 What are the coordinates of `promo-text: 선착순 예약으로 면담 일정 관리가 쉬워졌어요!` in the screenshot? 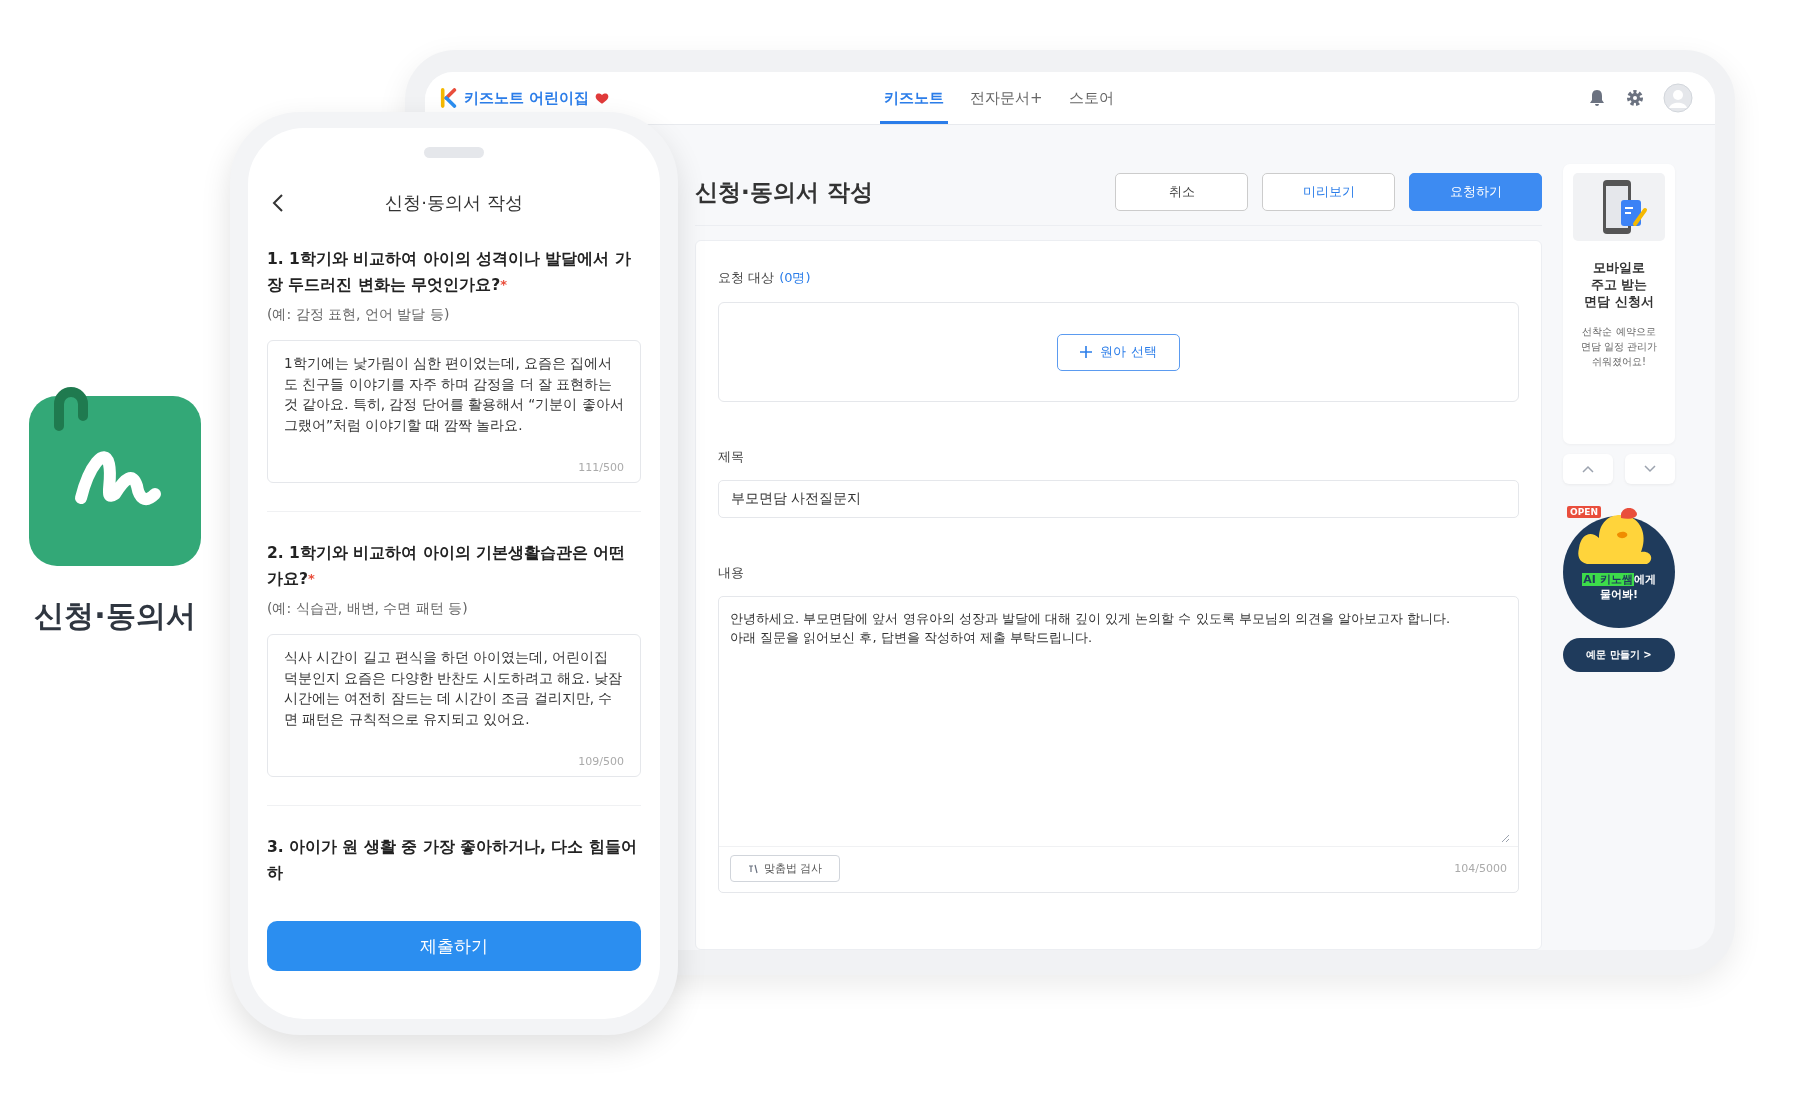 It's located at (1619, 347).